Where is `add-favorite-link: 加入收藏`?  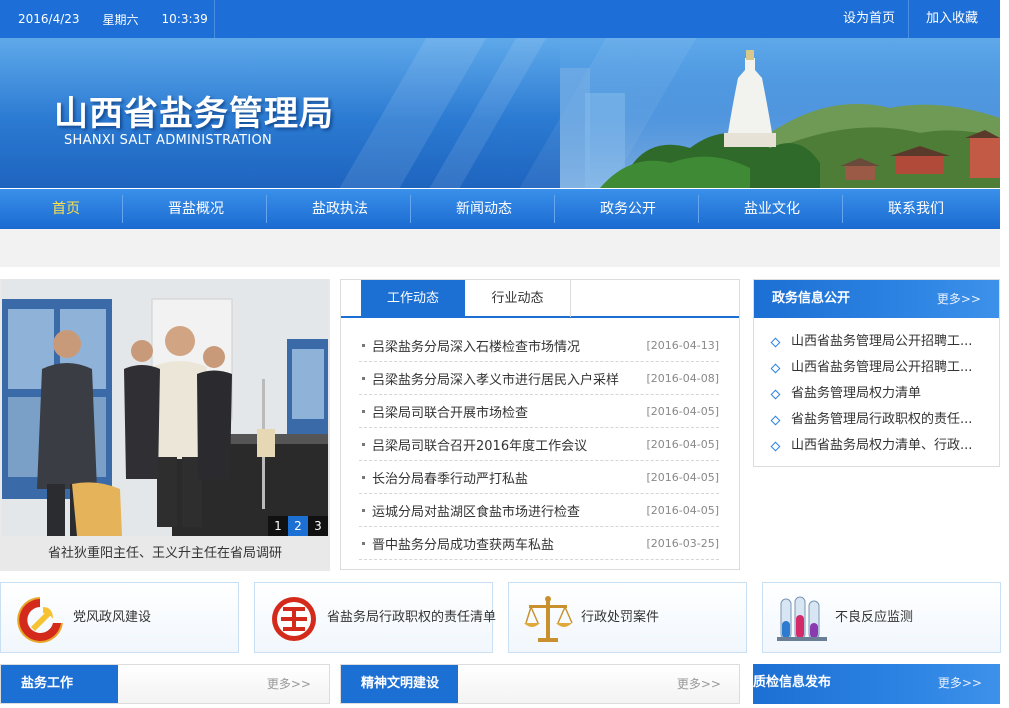
add-favorite-link: 加入收藏 is located at coordinates (952, 19).